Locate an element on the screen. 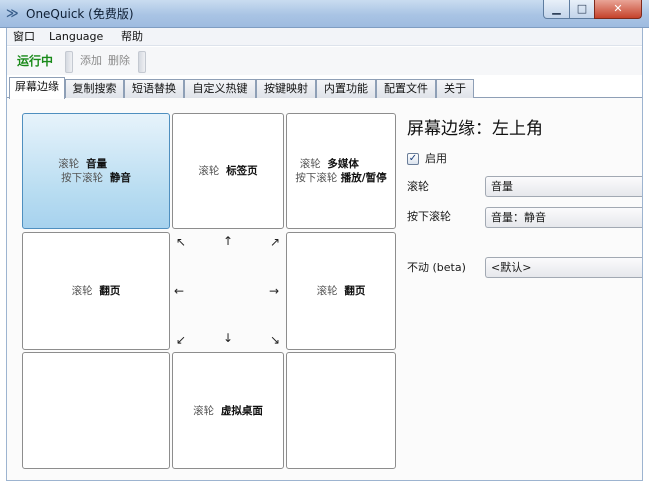 Image resolution: width=649 pixels, height=485 pixels. title-bar: ≫ OneQuick (免费版) ▁ □ ✕ is located at coordinates (324, 14).